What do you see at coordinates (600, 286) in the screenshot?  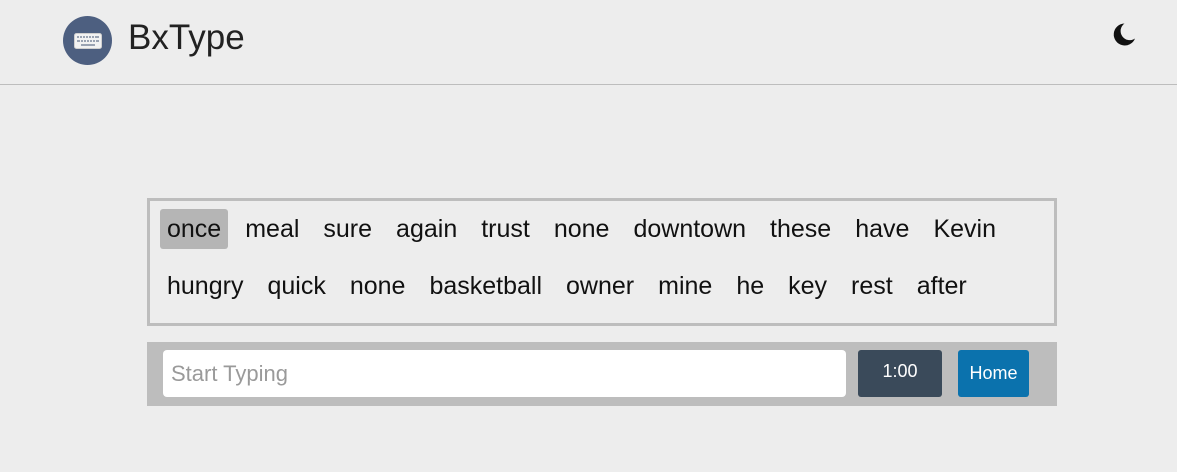 I see `word: owner` at bounding box center [600, 286].